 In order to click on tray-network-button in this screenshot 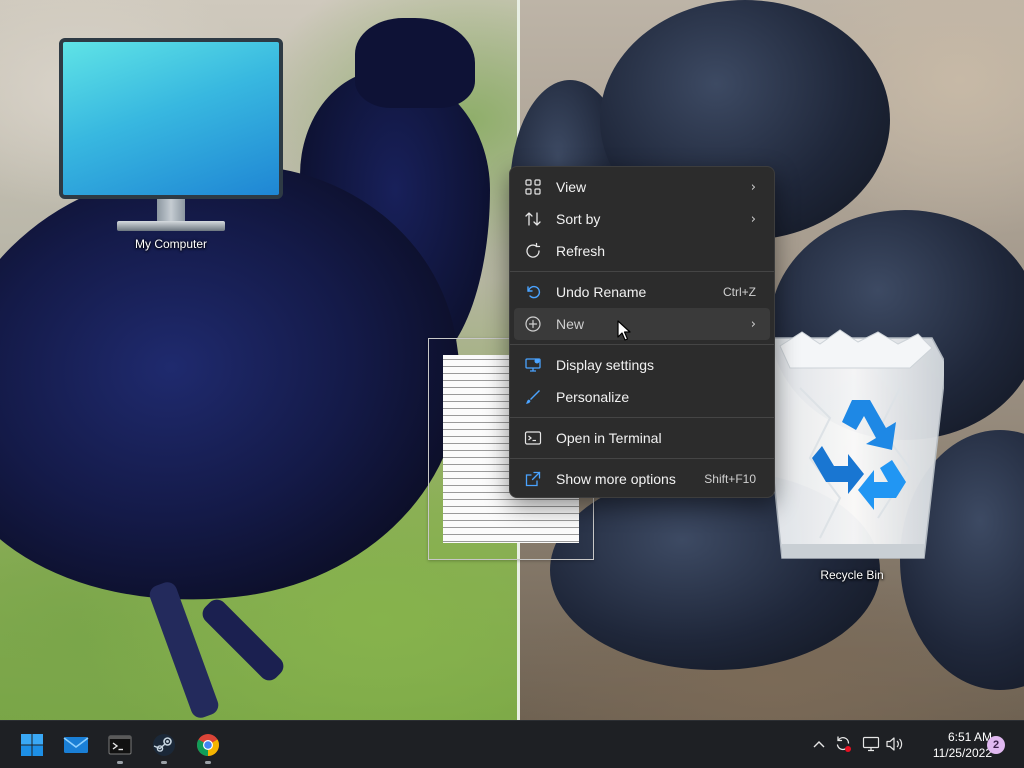, I will do `click(871, 744)`.